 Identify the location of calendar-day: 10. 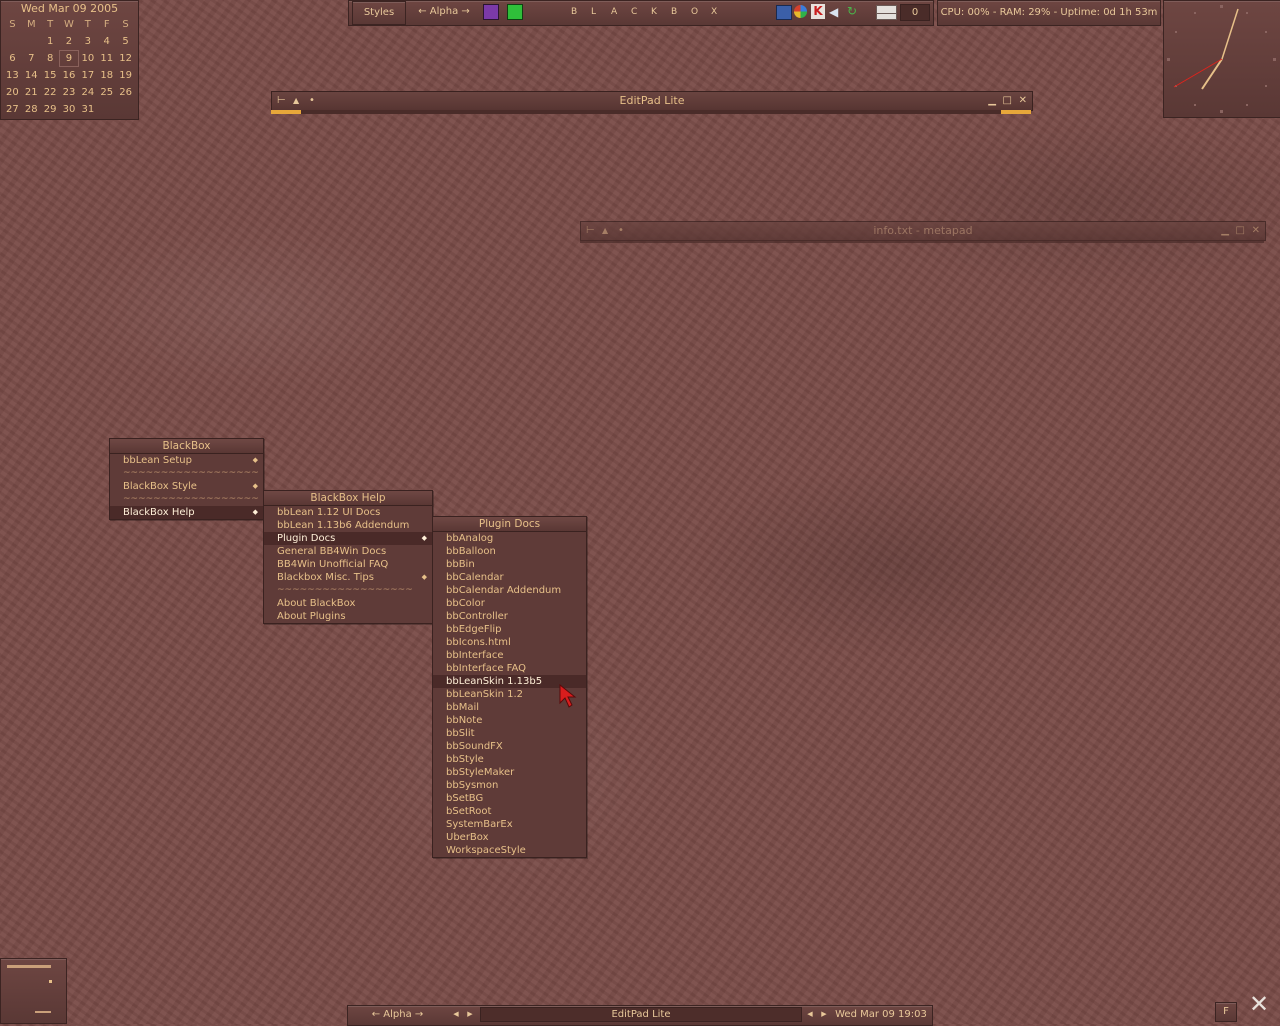
(87, 58).